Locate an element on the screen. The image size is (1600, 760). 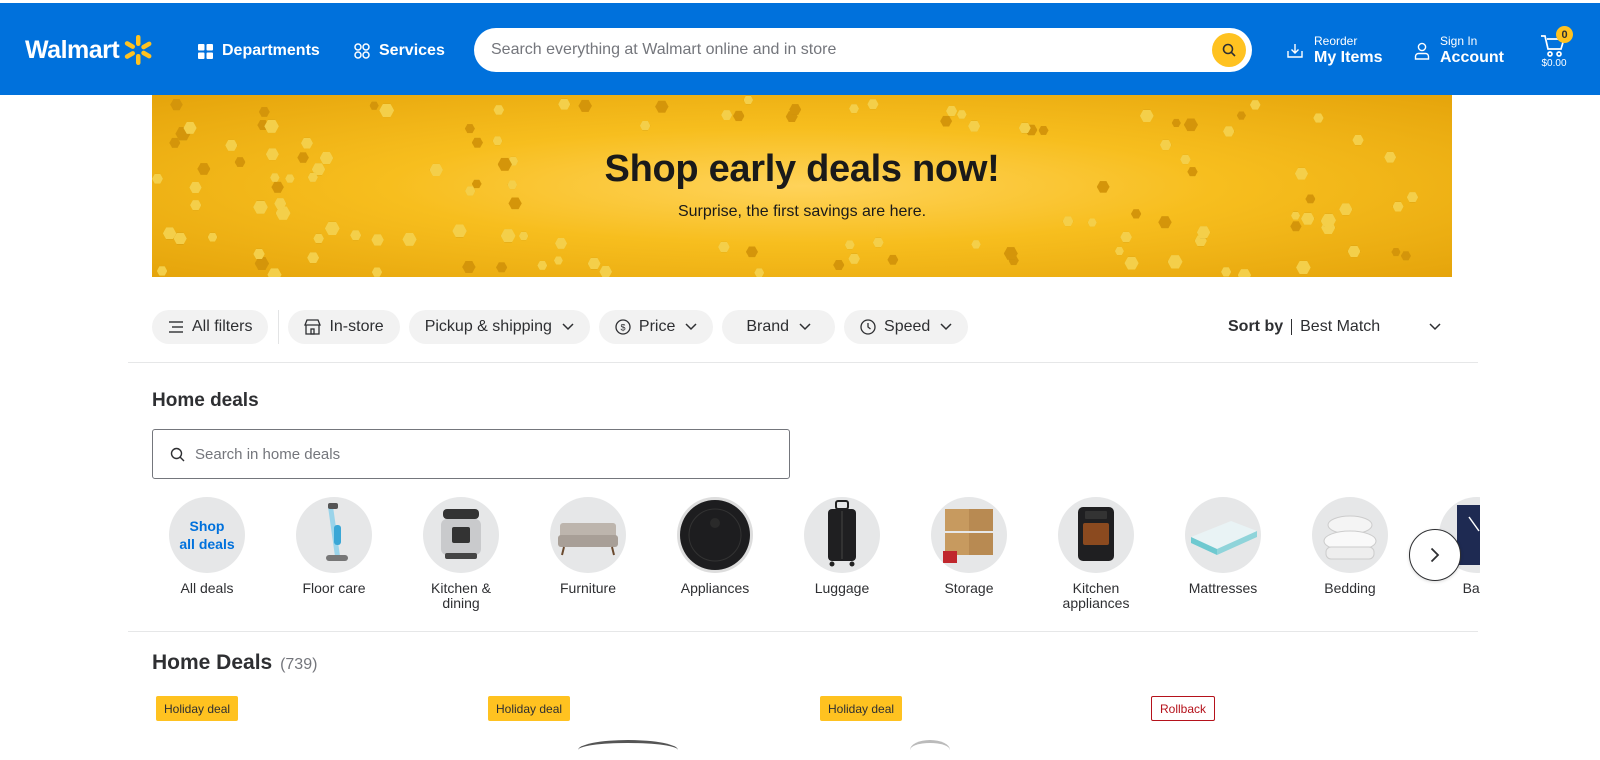
grid-icon is located at coordinates (205, 51).